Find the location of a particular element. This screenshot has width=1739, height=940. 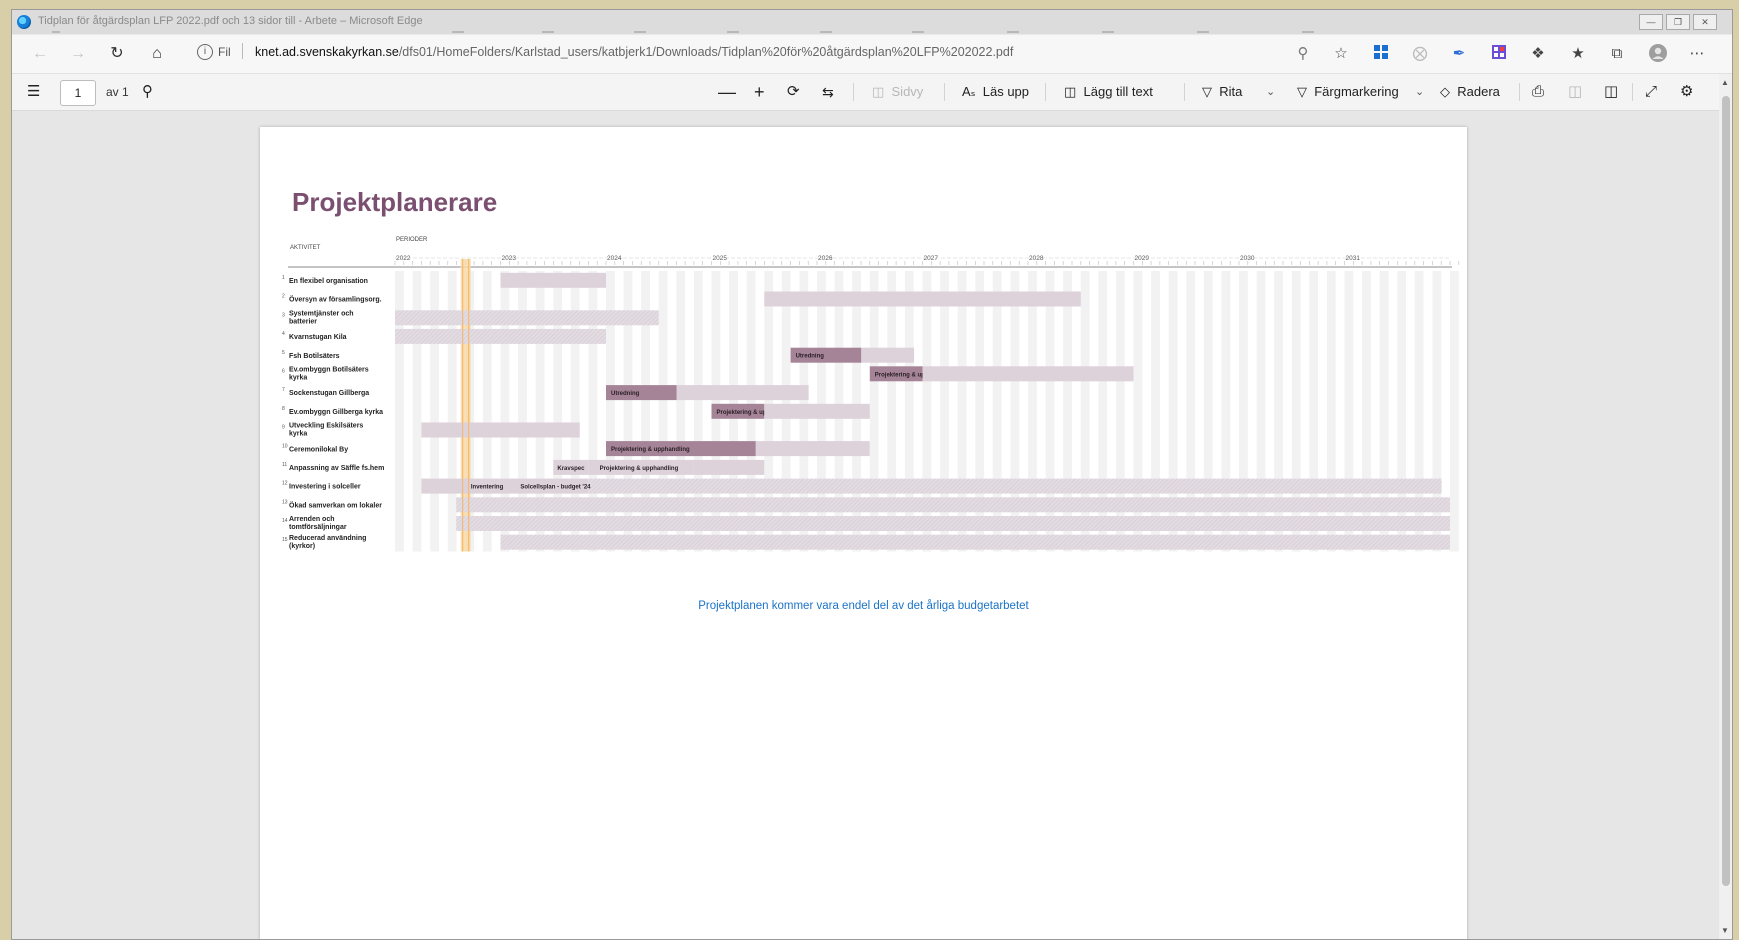

restore-button: ❐ is located at coordinates (1678, 22).